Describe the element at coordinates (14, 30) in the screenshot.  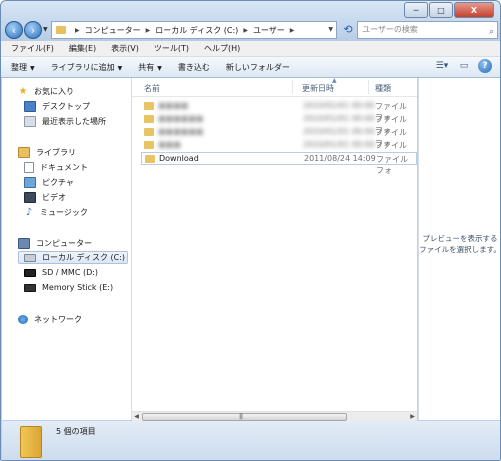
I see `back-button: ‹` at that location.